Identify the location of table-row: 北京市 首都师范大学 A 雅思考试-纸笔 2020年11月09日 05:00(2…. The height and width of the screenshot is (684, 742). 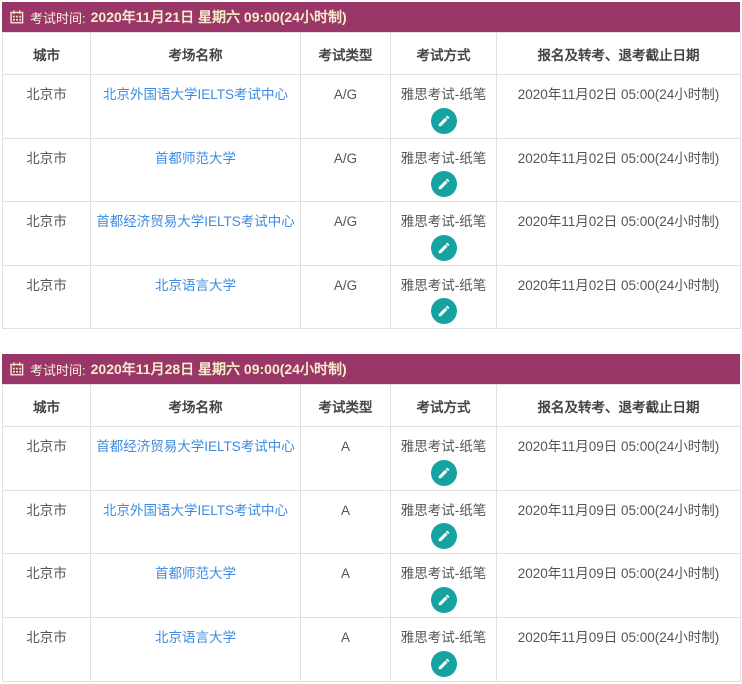
(371, 585).